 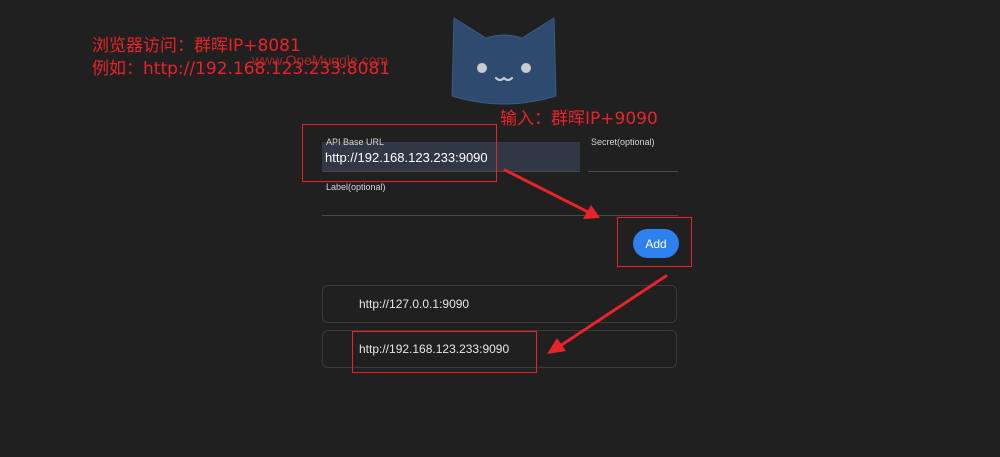 What do you see at coordinates (500, 202) in the screenshot?
I see `label-input` at bounding box center [500, 202].